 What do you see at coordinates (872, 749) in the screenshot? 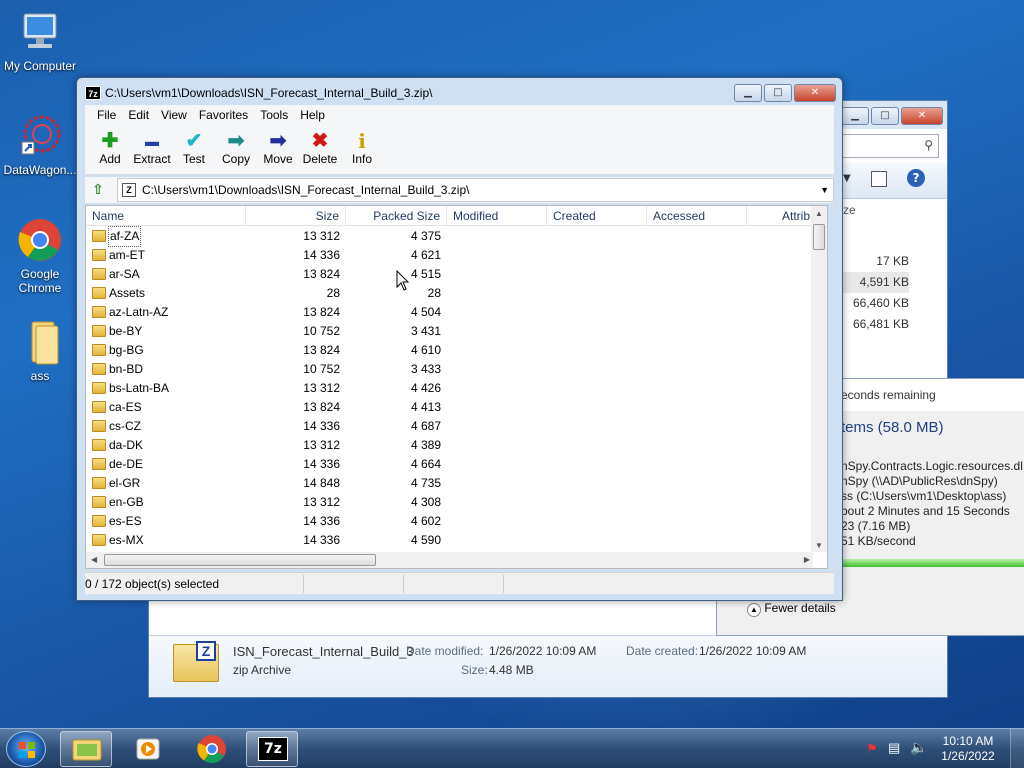
I see `action-center-icon: ⚑` at bounding box center [872, 749].